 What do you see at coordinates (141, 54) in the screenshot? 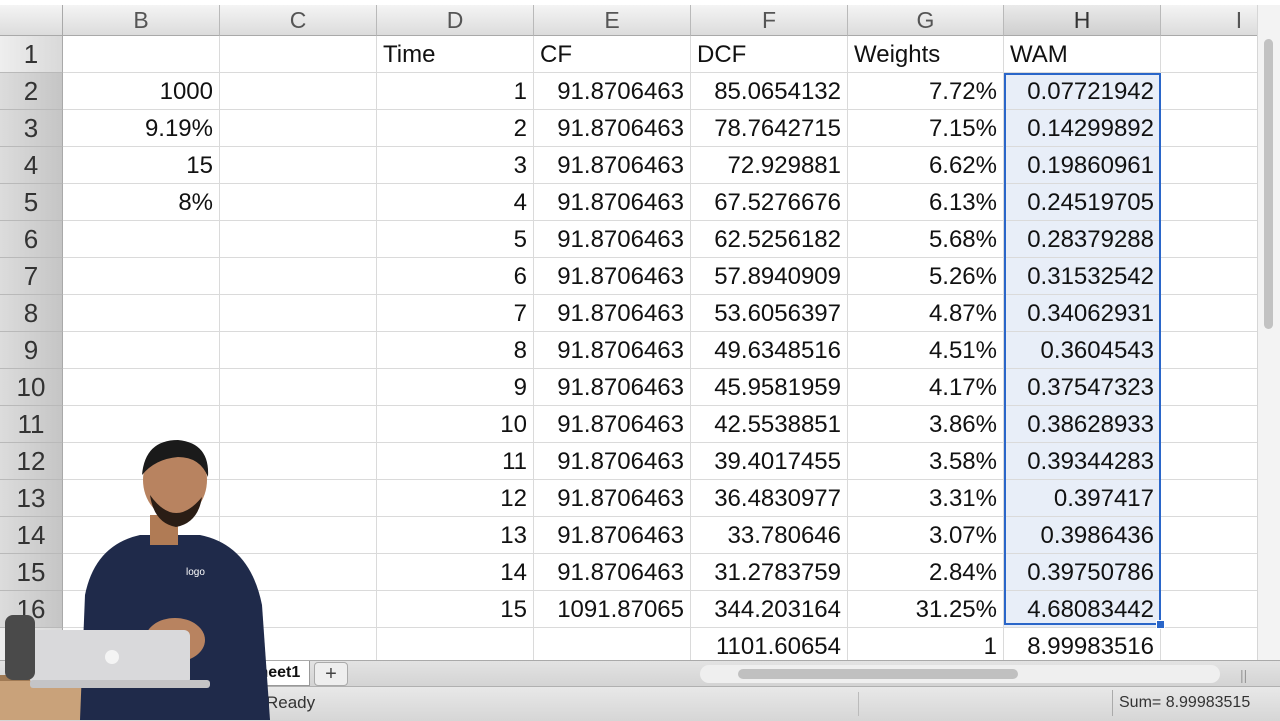
I see `cell-b1` at bounding box center [141, 54].